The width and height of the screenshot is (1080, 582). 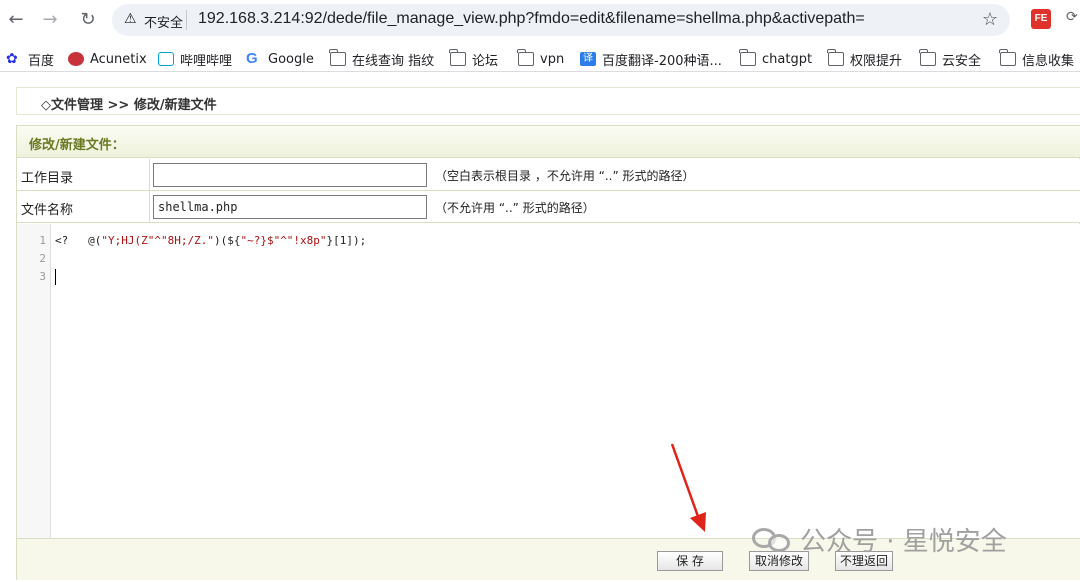 What do you see at coordinates (962, 61) in the screenshot?
I see `bookmark-label: 云安全` at bounding box center [962, 61].